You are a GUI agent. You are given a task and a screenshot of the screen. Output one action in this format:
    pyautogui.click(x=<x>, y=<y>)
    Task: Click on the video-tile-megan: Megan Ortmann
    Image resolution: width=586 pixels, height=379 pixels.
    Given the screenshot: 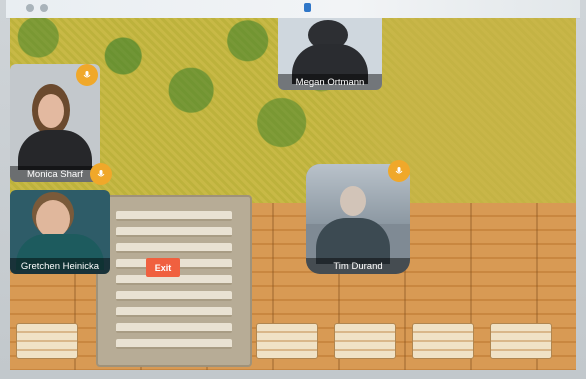 What is the action you would take?
    pyautogui.click(x=330, y=54)
    